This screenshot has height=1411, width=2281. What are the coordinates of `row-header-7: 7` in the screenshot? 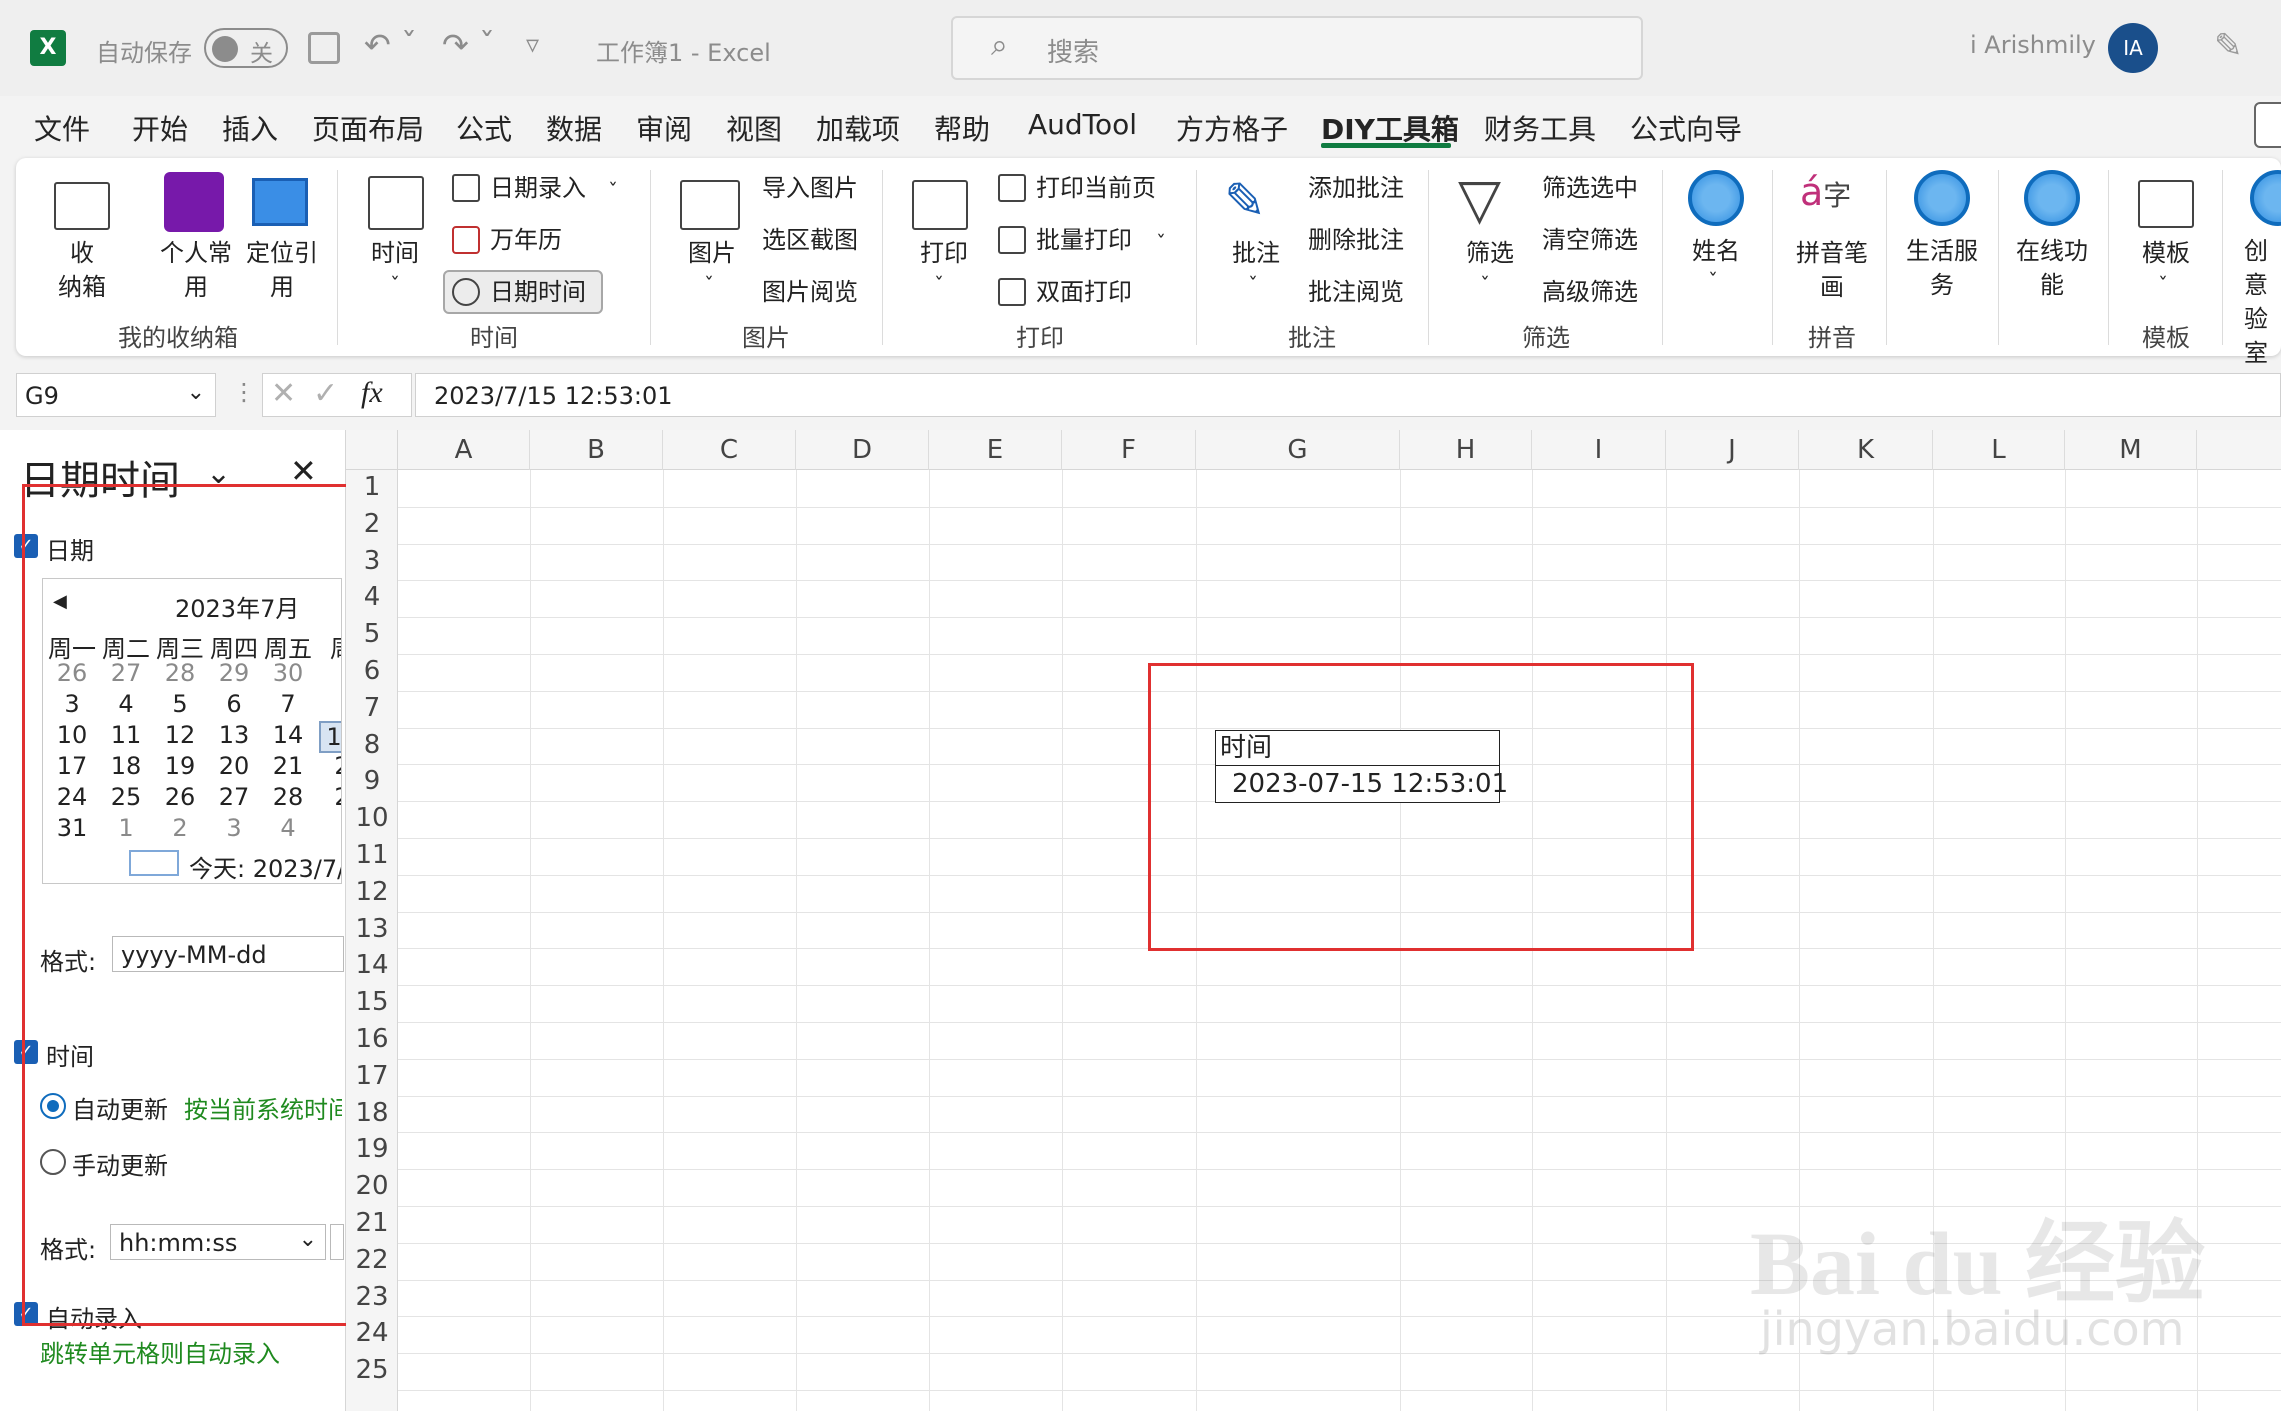 It's located at (372, 708).